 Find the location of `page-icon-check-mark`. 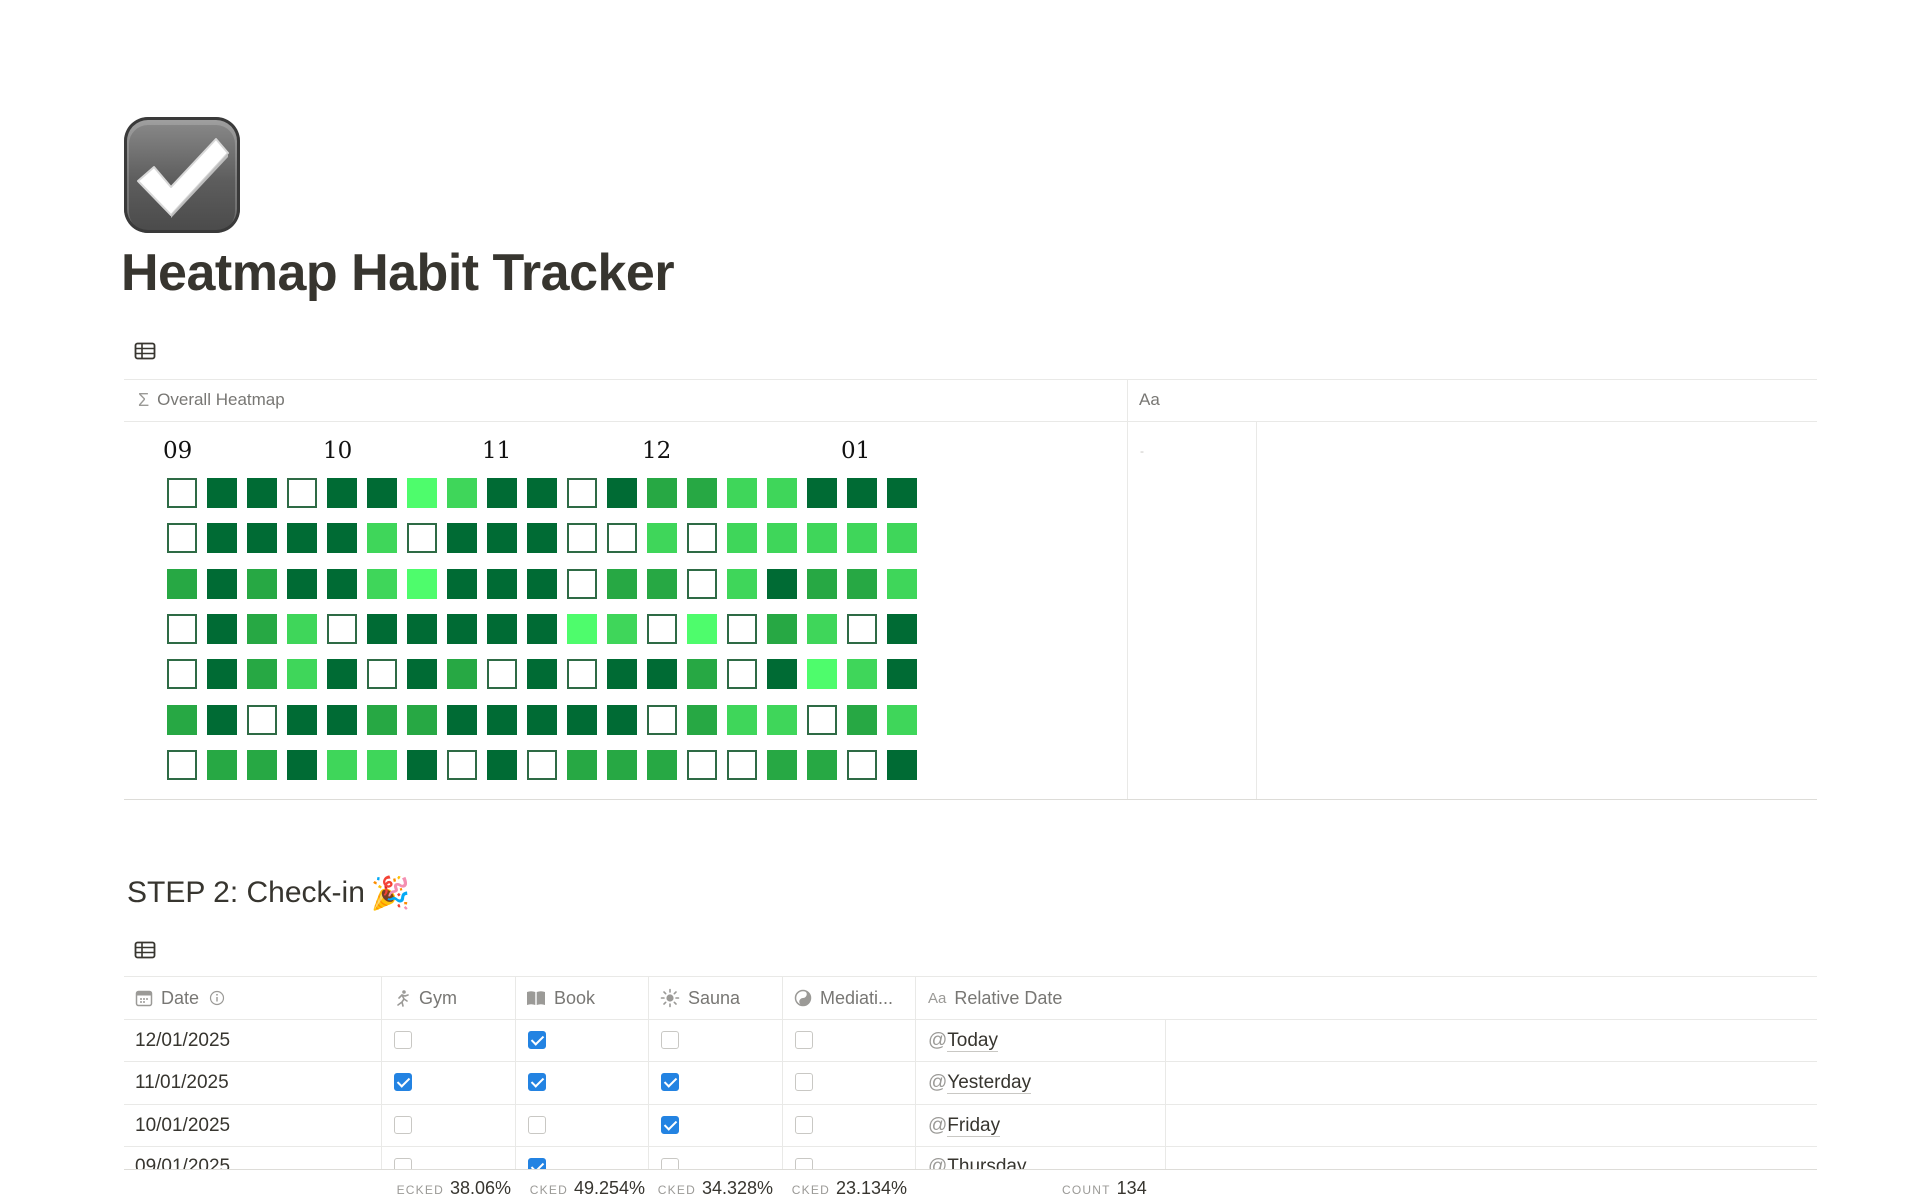

page-icon-check-mark is located at coordinates (182, 175).